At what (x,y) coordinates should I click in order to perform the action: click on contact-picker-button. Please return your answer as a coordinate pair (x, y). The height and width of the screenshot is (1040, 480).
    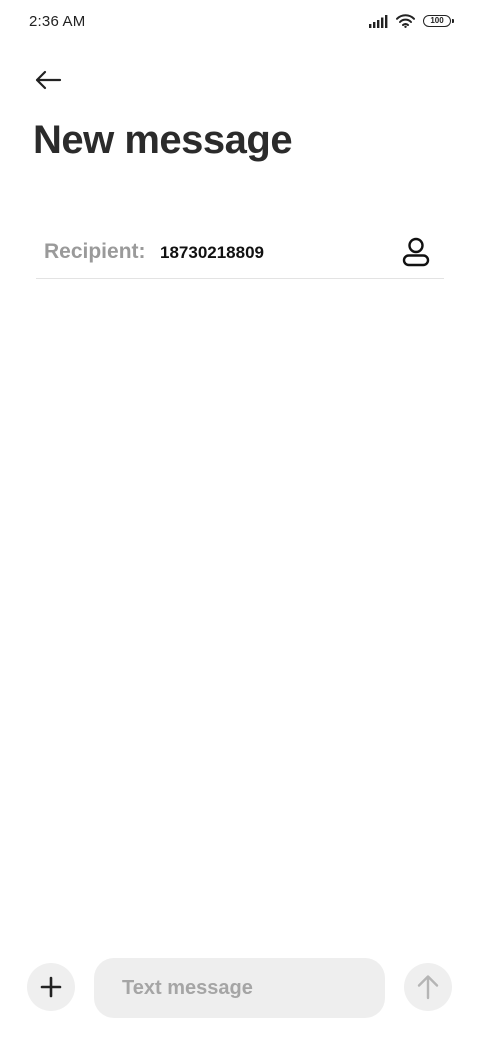
    Looking at the image, I should click on (416, 252).